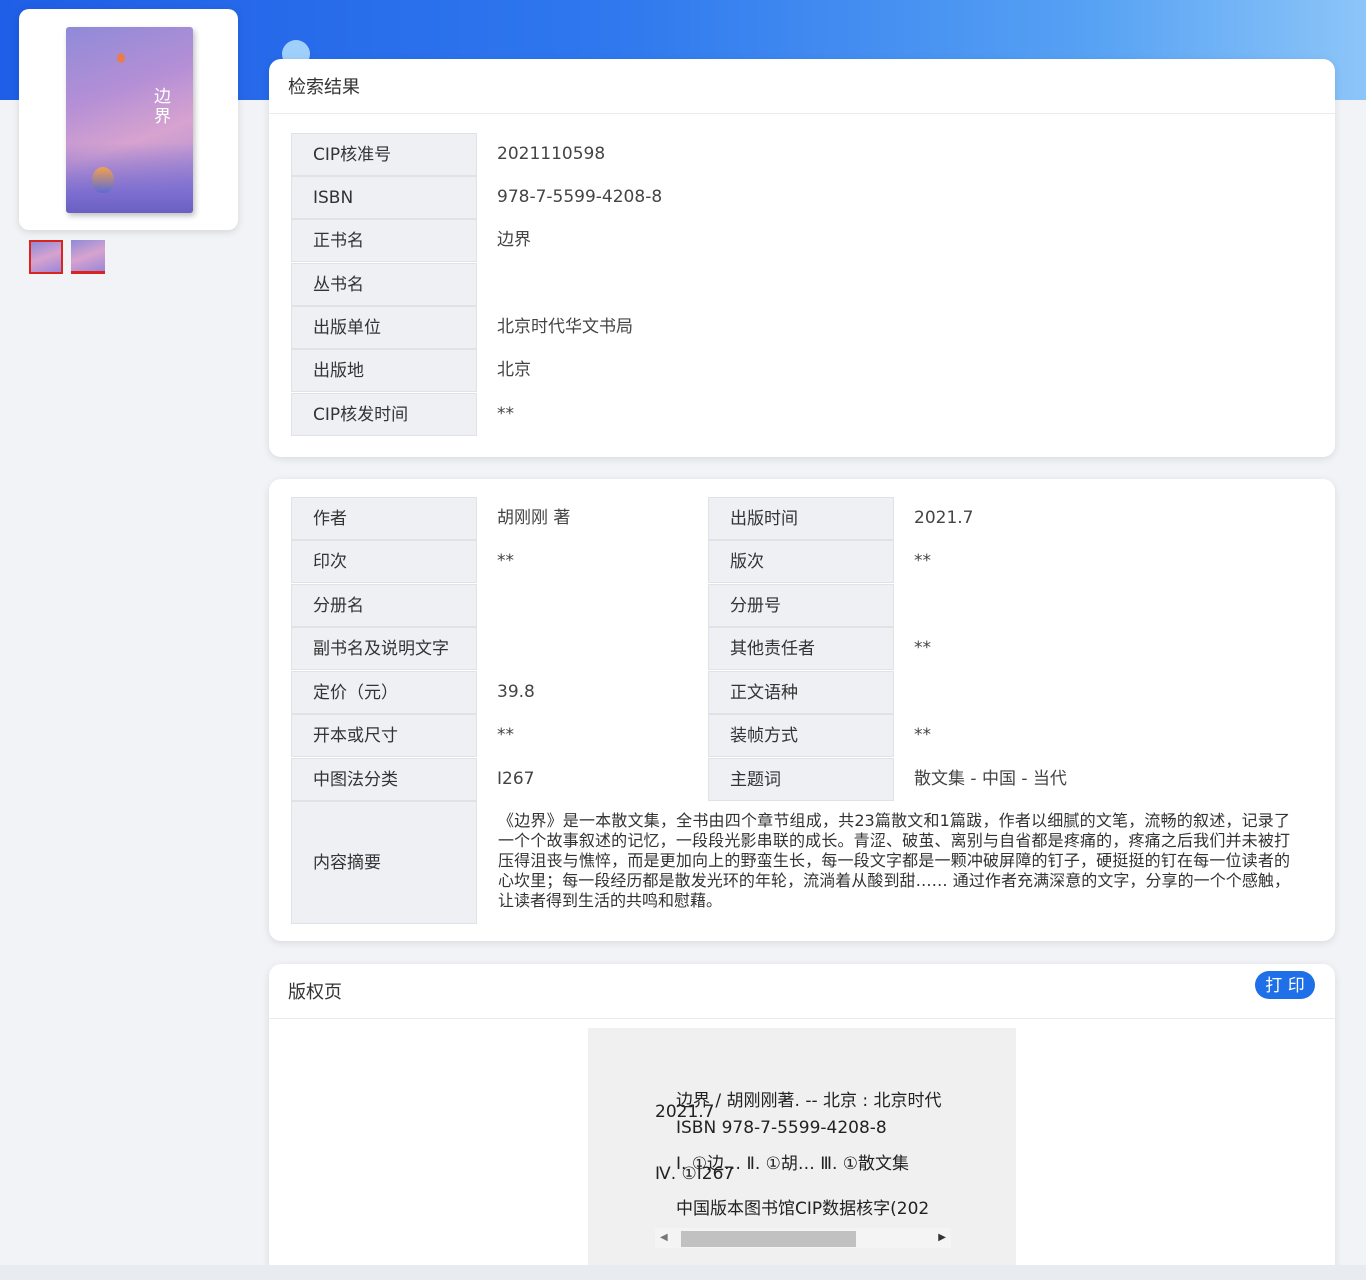  I want to click on row-label: 分册名, so click(384, 605).